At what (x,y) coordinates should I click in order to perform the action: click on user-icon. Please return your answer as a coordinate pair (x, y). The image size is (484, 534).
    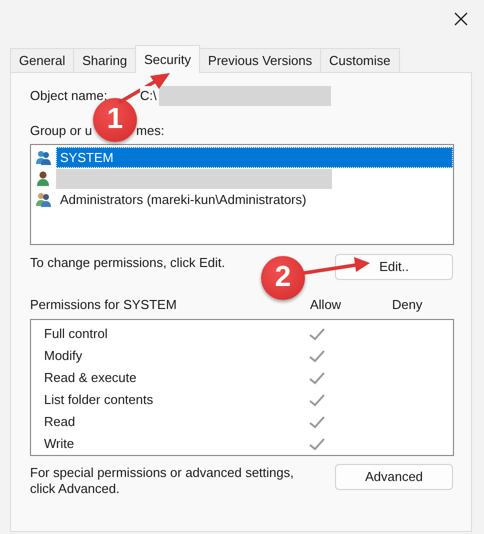
    Looking at the image, I should click on (43, 178).